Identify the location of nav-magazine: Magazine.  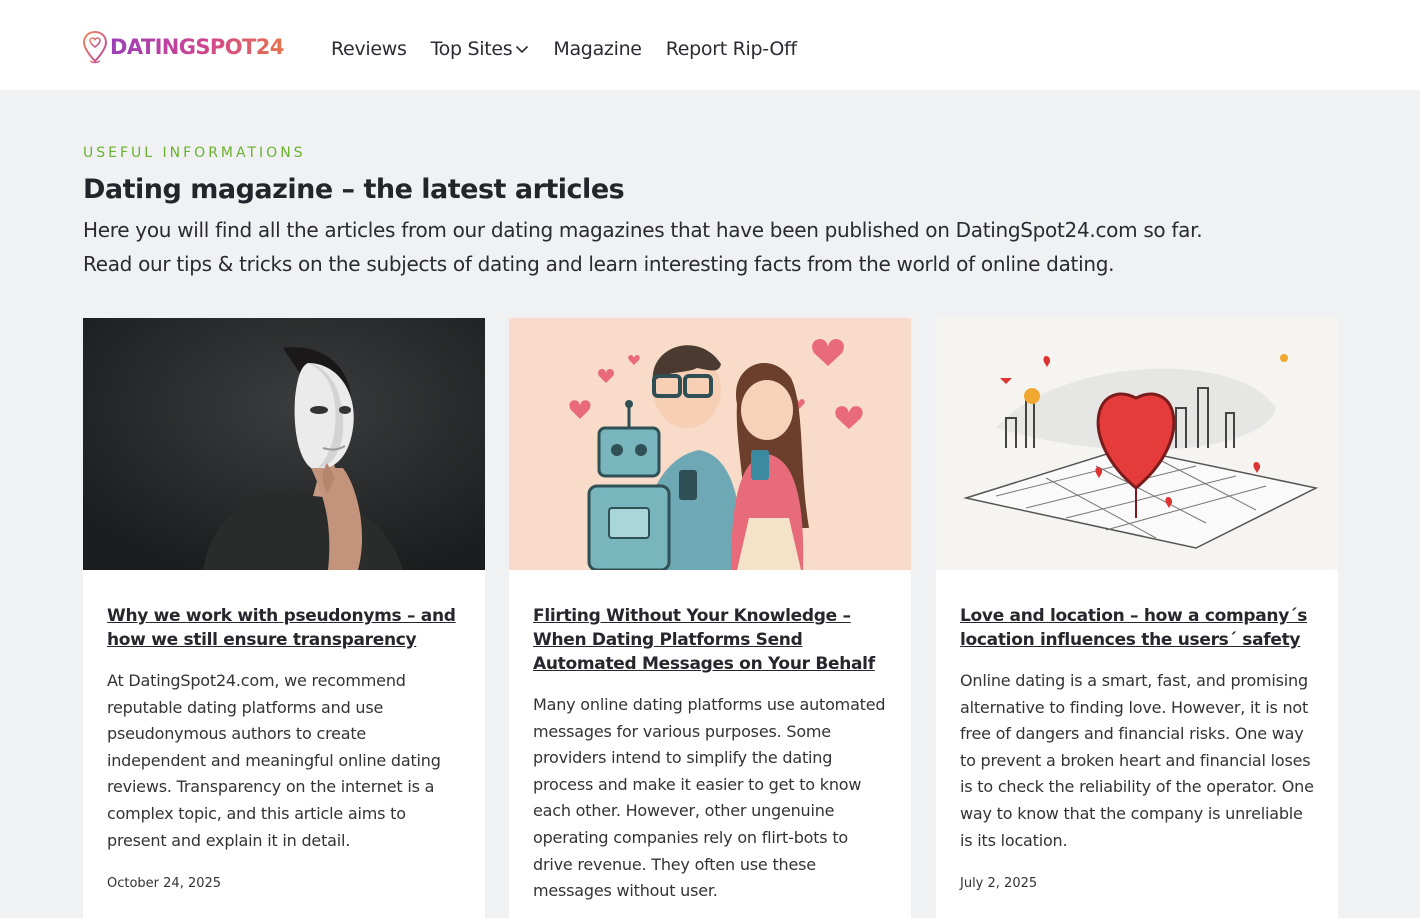
(597, 49).